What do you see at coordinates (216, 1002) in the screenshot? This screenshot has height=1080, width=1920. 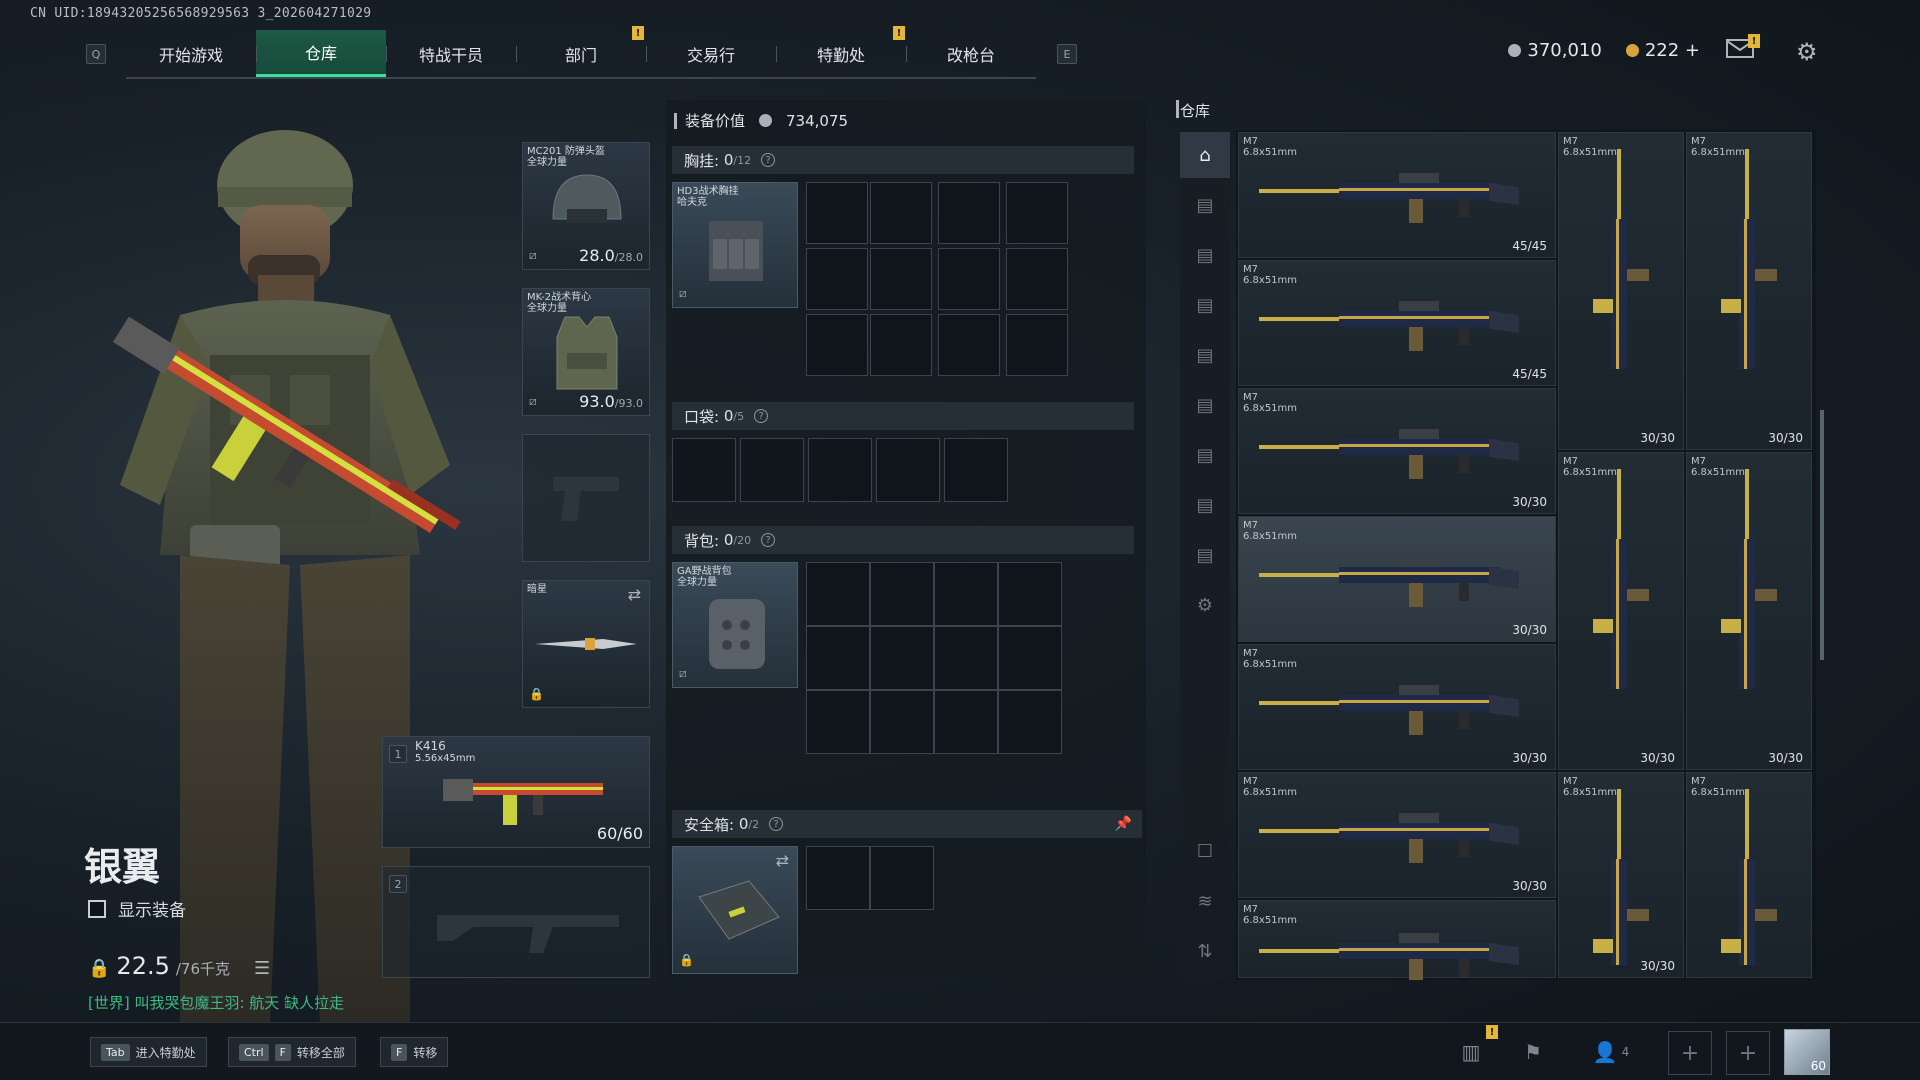 I see `world-chat-message: [世界] 叫我哭包魔王羽: 航天 缺人拉走` at bounding box center [216, 1002].